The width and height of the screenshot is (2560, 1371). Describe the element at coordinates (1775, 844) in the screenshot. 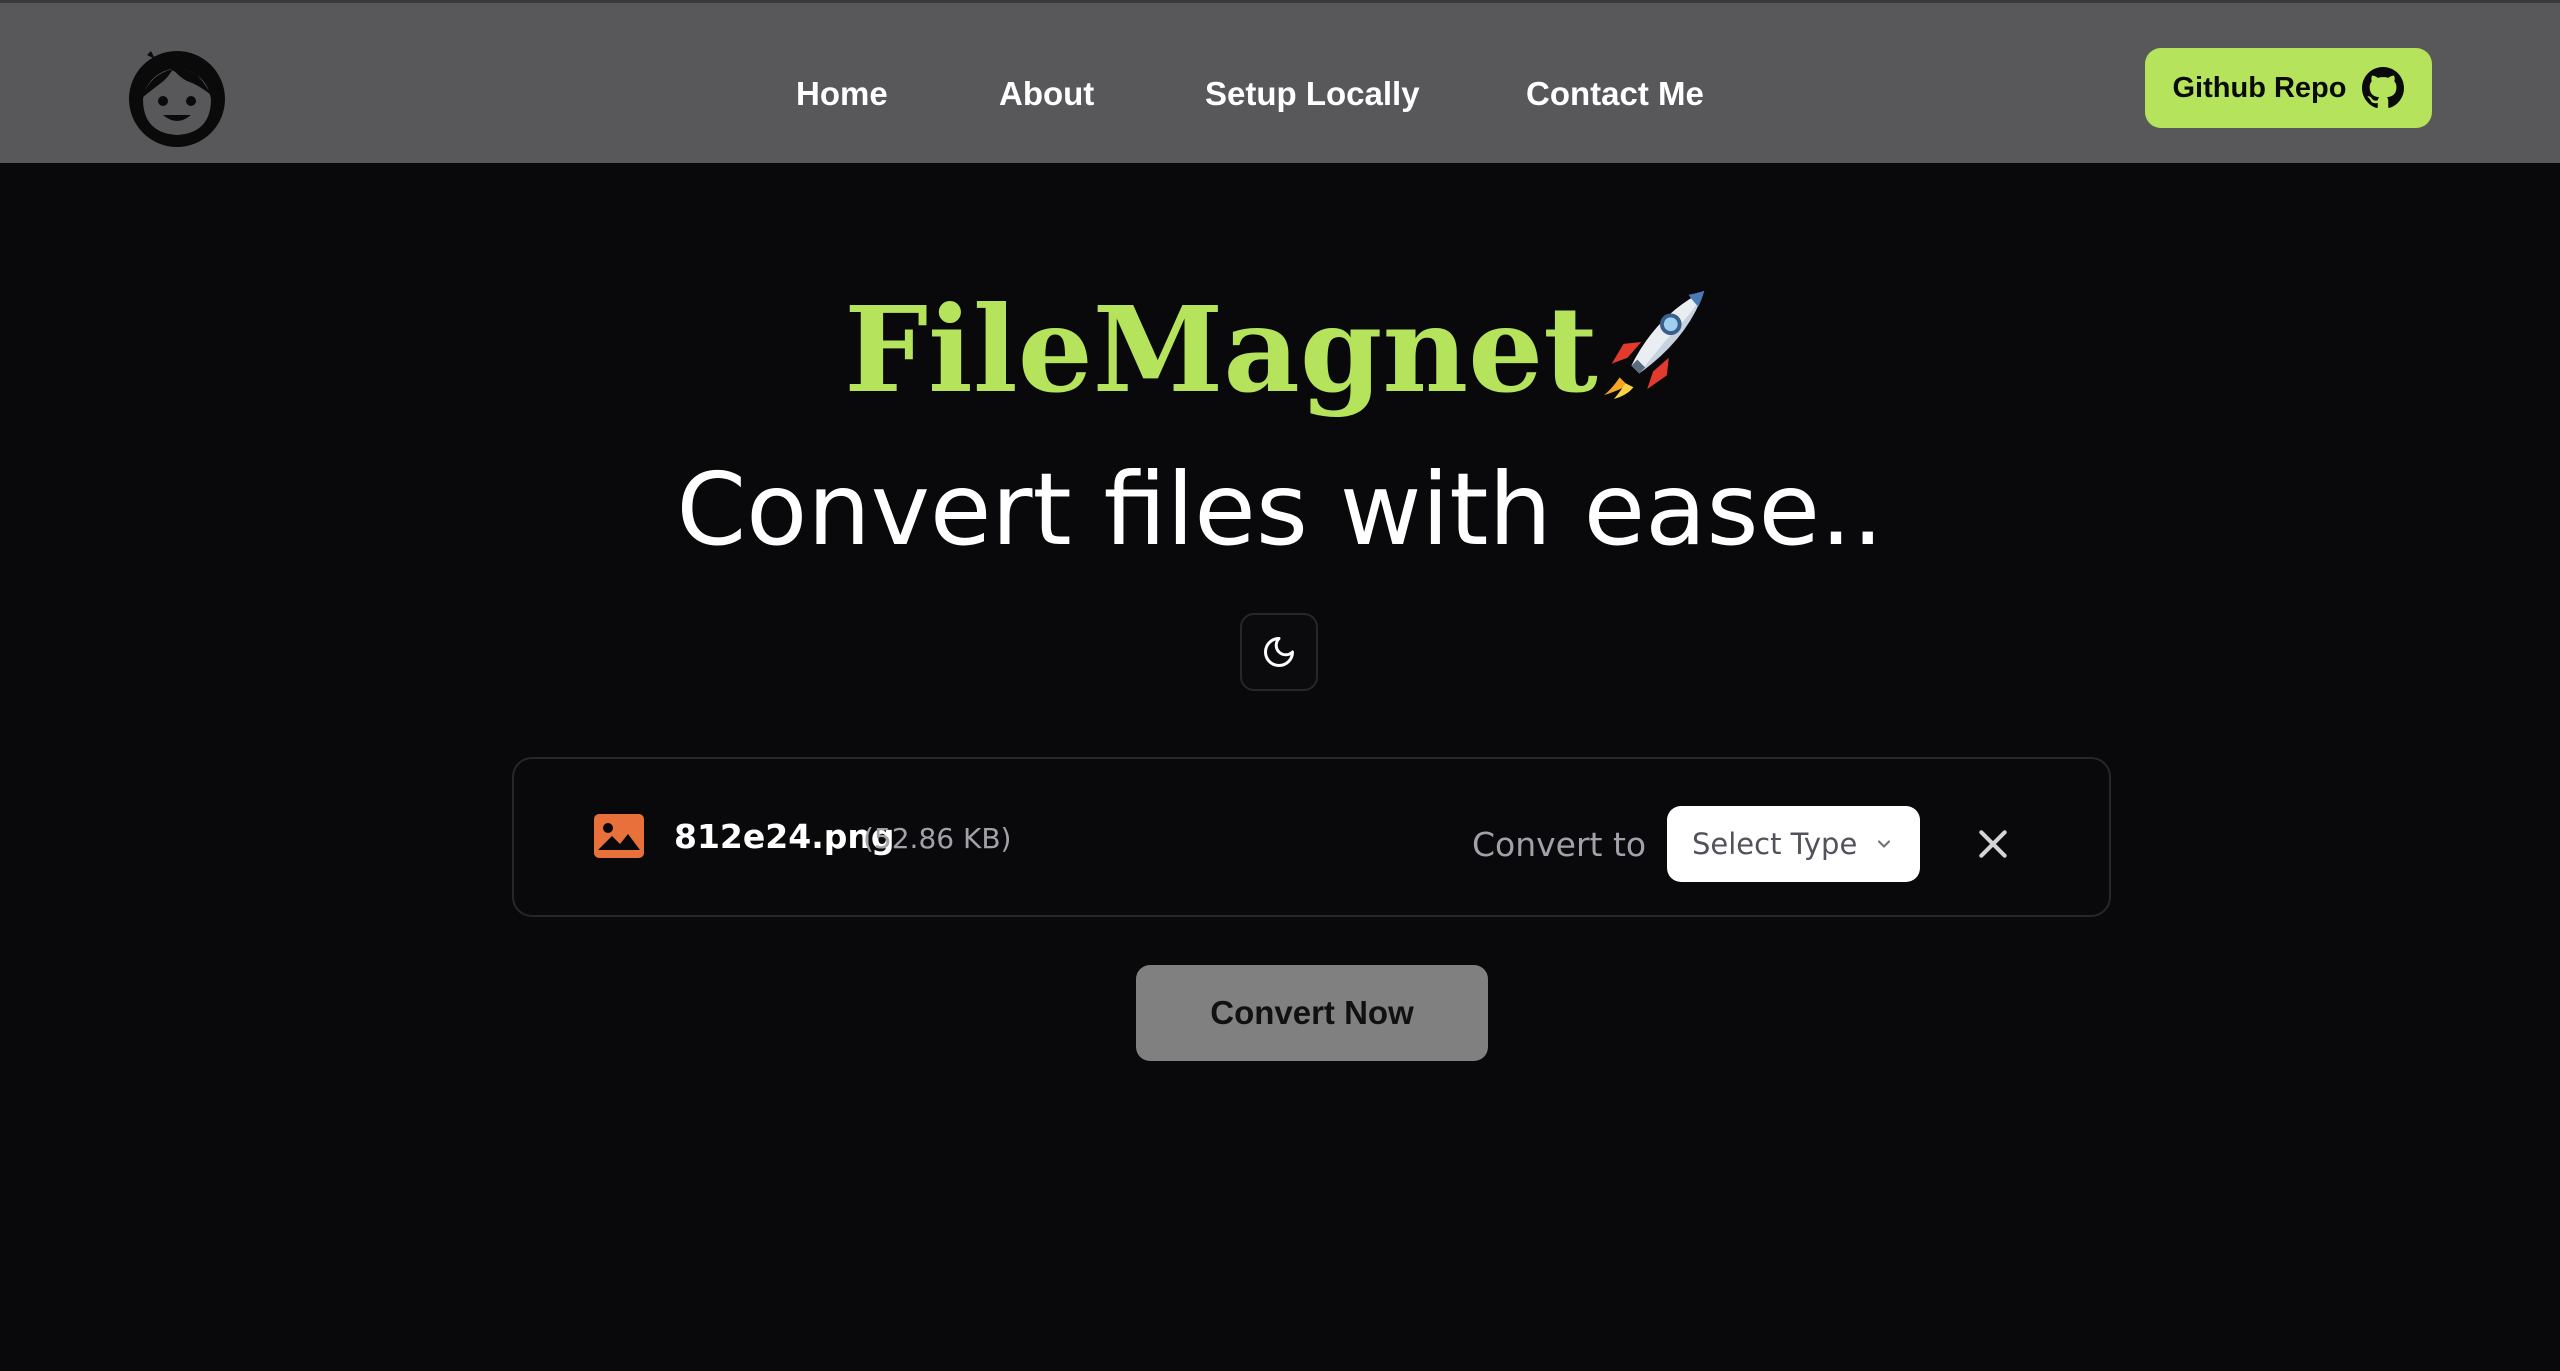

I see `file-type-select-value: Select Type` at that location.